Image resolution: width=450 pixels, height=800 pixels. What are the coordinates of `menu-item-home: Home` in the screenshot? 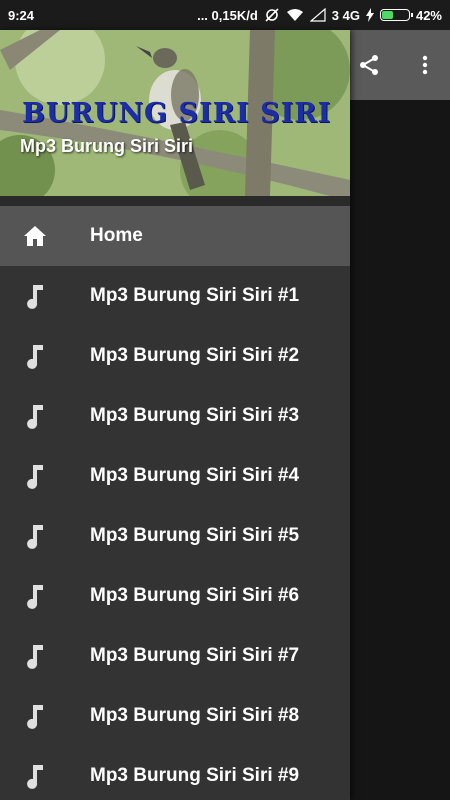 It's located at (175, 236).